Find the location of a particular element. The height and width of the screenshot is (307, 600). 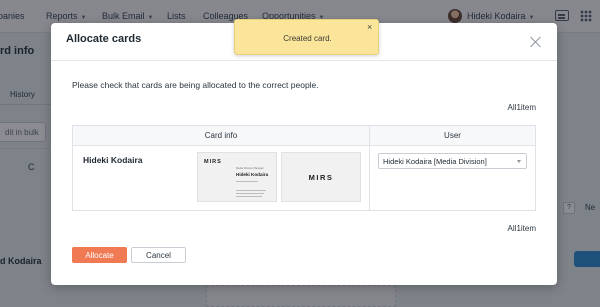

card-back-image: MIRS is located at coordinates (321, 177).